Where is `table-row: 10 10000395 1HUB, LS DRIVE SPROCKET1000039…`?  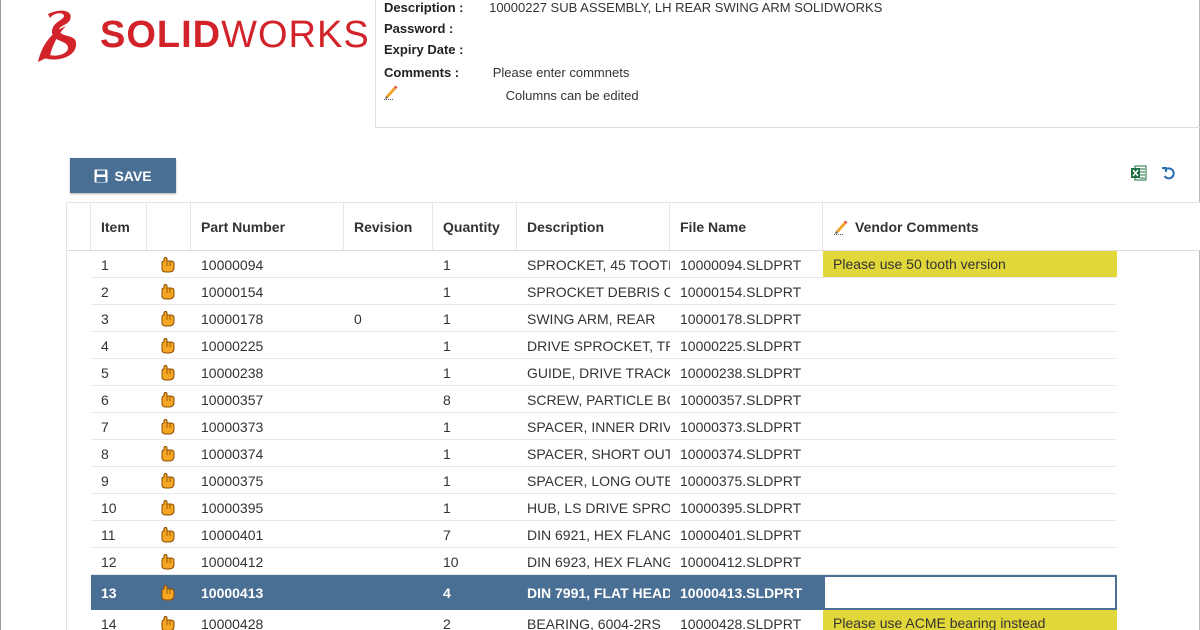 table-row: 10 10000395 1HUB, LS DRIVE SPROCKET1000039… is located at coordinates (645, 507).